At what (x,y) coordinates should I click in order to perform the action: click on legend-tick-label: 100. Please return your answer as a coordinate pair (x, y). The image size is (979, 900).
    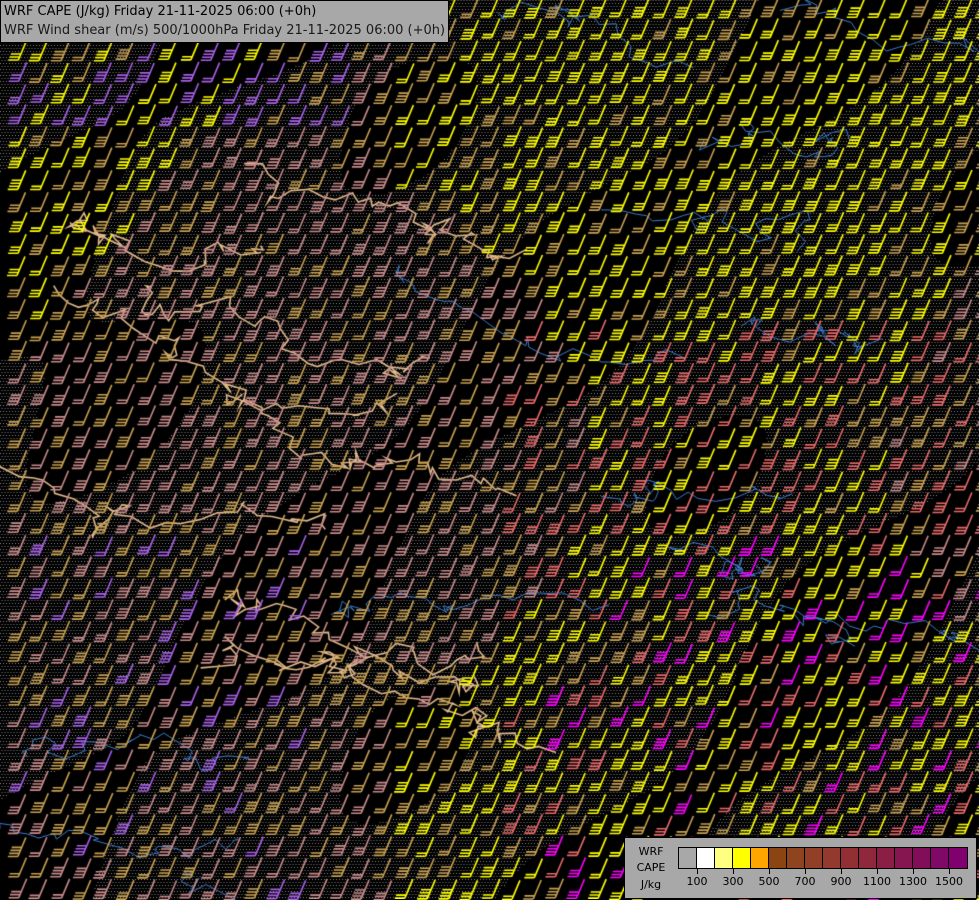
    Looking at the image, I should click on (697, 881).